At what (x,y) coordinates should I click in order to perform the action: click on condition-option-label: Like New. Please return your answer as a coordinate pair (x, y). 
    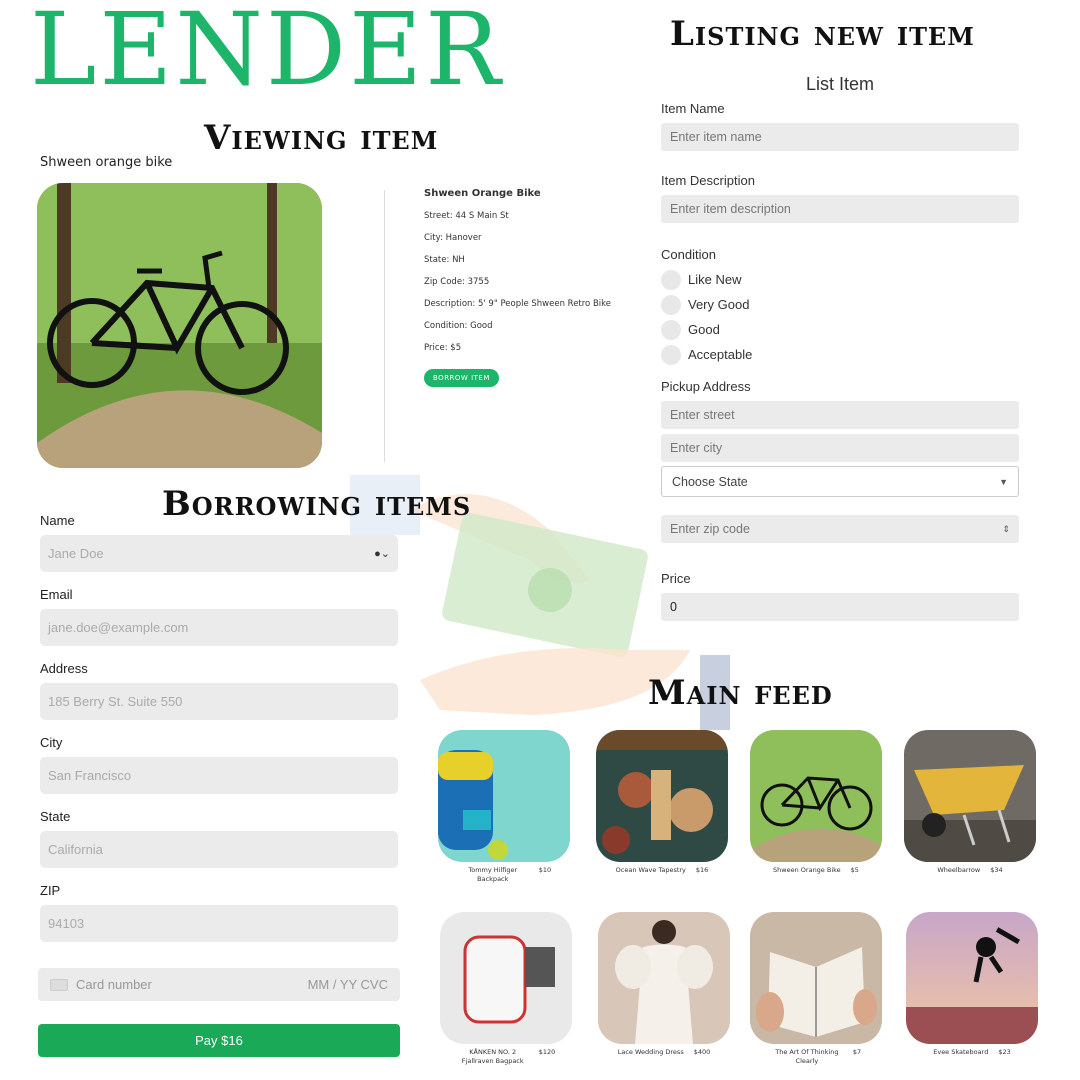
    Looking at the image, I should click on (715, 279).